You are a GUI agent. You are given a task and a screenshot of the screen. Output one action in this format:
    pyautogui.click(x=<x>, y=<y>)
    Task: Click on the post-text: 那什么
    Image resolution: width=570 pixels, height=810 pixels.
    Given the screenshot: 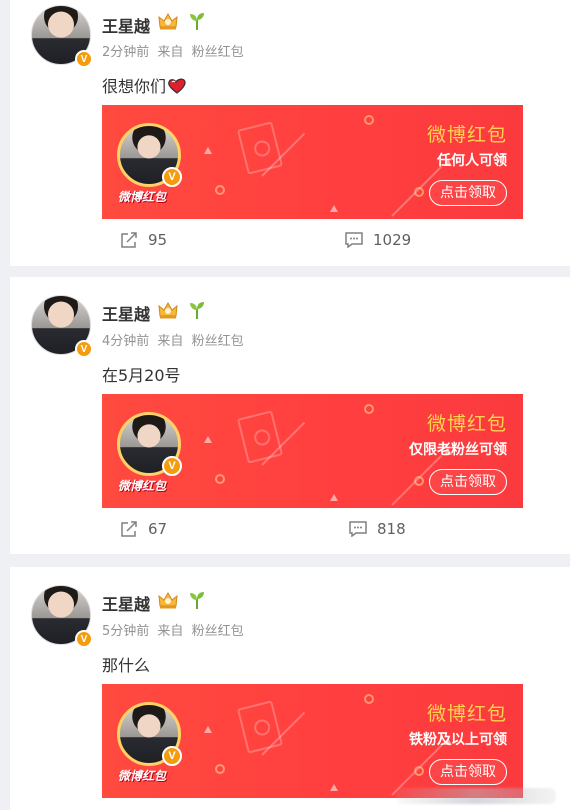 What is the action you would take?
    pyautogui.click(x=126, y=665)
    